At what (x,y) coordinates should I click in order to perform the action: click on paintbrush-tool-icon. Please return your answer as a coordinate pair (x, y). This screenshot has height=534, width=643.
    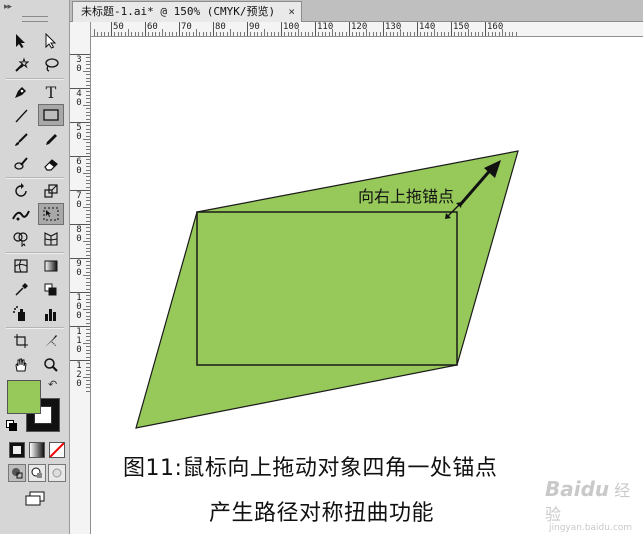
    Looking at the image, I should click on (21, 140).